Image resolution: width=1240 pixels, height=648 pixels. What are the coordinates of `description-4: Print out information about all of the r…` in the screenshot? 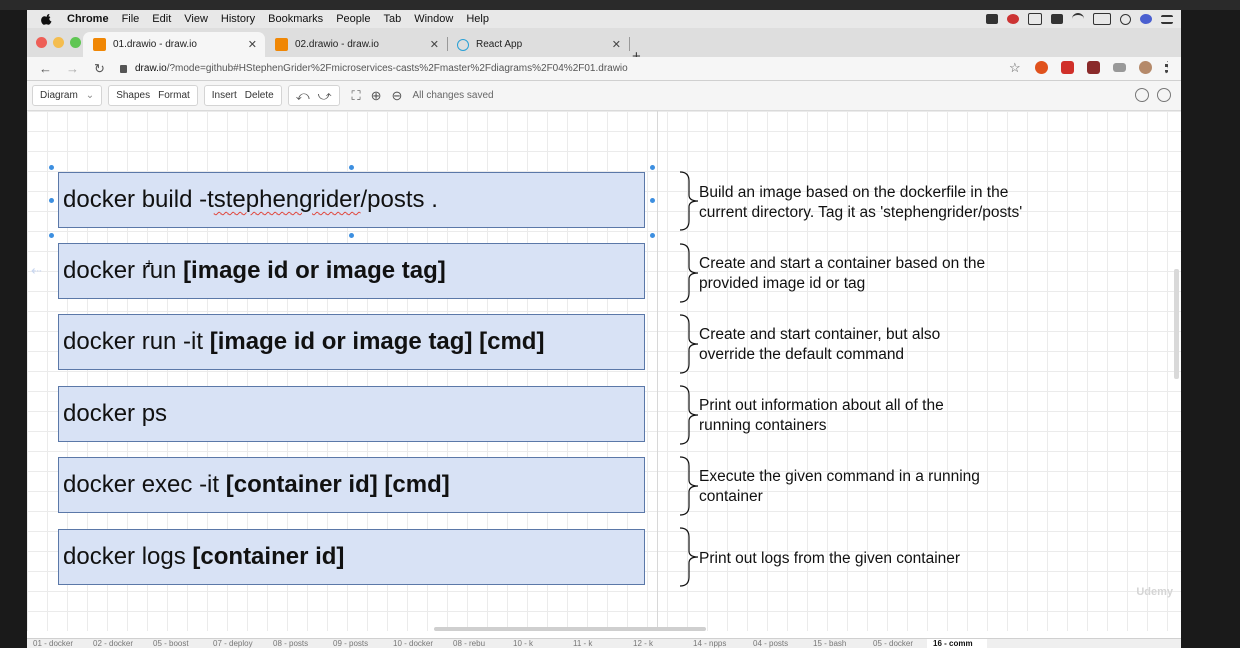 It's located at (821, 416).